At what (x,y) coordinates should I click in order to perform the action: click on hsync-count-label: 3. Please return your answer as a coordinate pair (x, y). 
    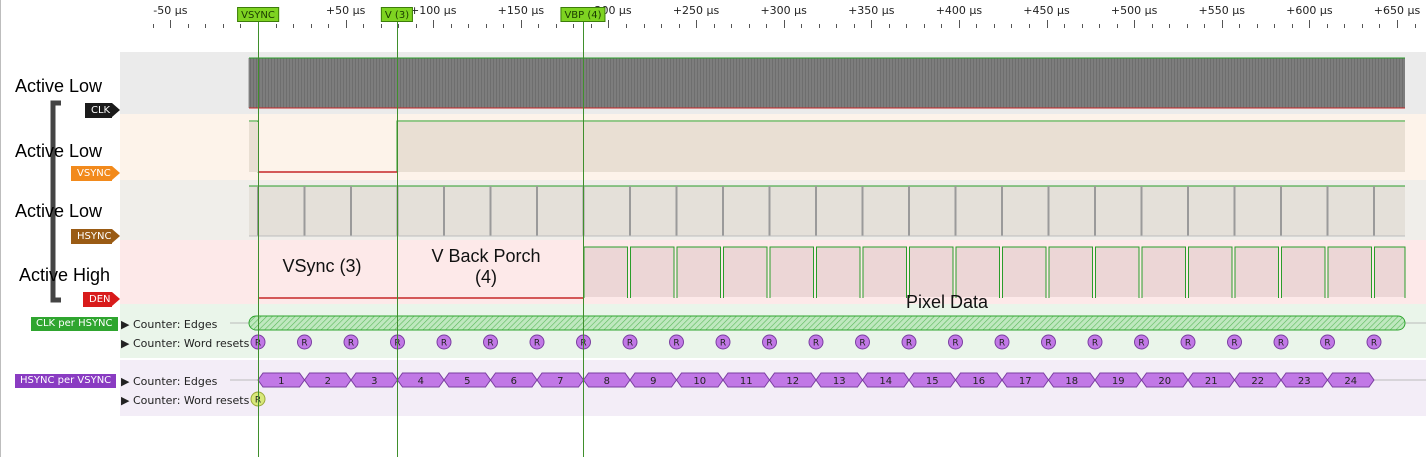
    Looking at the image, I should click on (374, 381).